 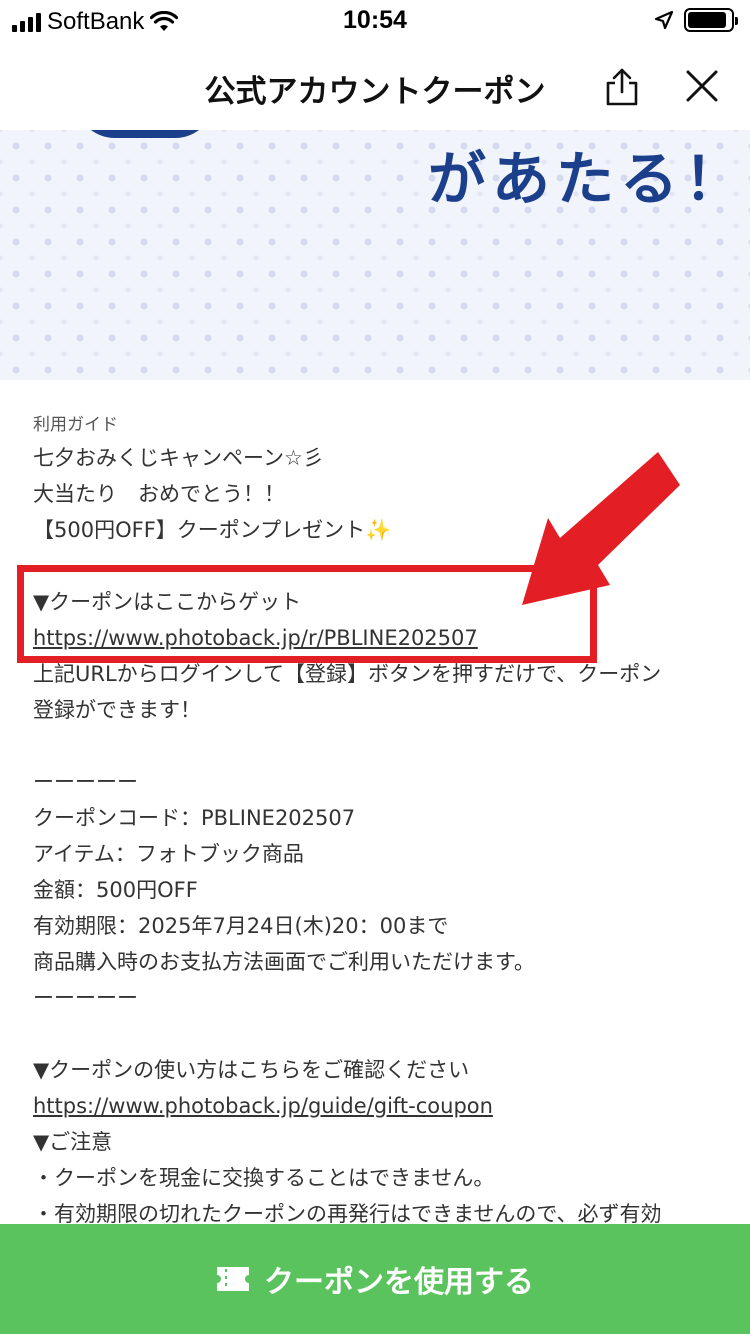 I want to click on guide-line: 商品購入時のお支払方法画面でご利用いただけます。, so click(x=284, y=962).